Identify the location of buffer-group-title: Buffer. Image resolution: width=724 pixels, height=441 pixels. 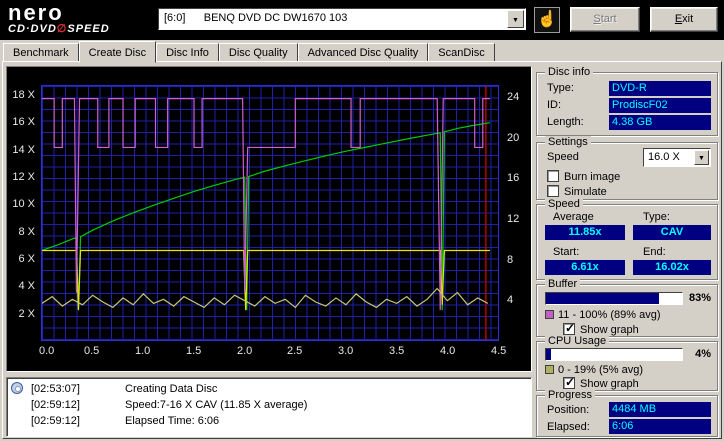
(563, 284).